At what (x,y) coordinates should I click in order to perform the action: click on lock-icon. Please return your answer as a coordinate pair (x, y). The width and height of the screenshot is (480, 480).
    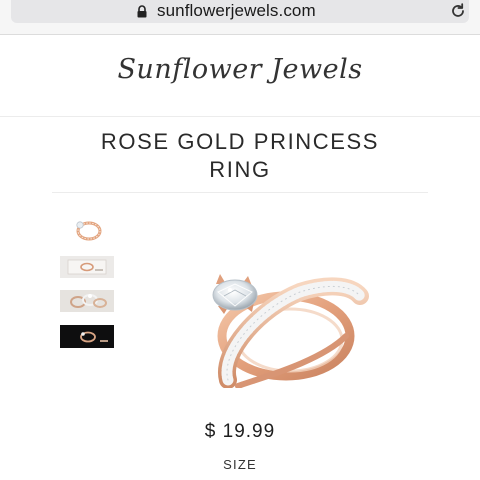
    Looking at the image, I should click on (142, 11).